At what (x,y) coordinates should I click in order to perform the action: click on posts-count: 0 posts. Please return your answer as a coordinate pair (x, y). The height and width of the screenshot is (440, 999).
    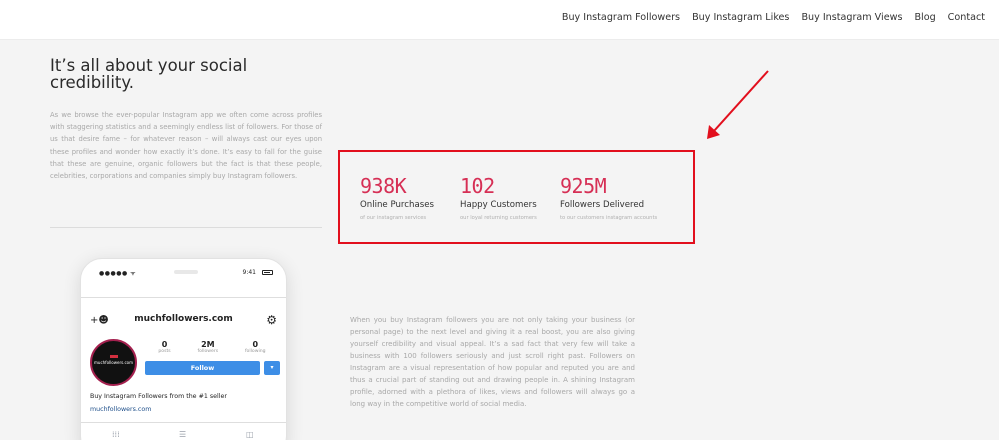
    Looking at the image, I should click on (164, 347).